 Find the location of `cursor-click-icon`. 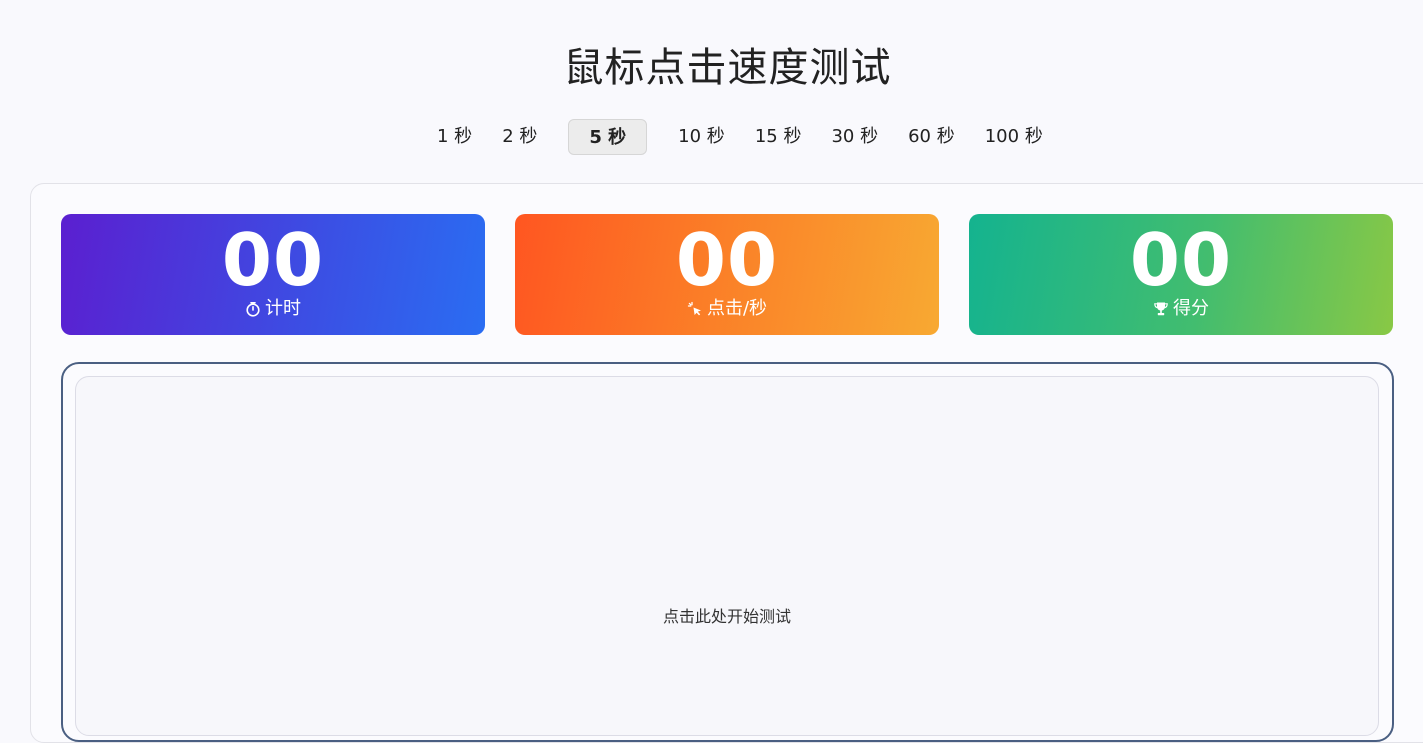

cursor-click-icon is located at coordinates (695, 309).